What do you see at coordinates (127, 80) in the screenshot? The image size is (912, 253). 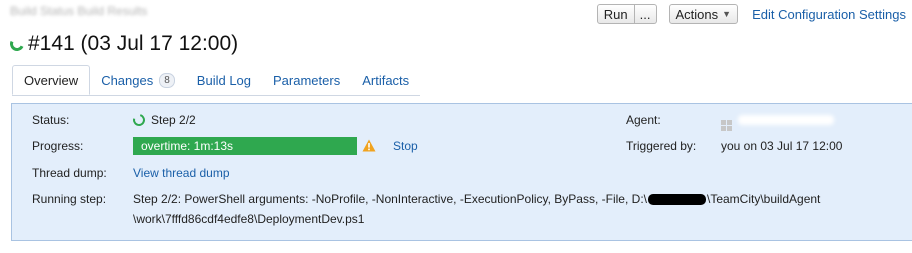 I see `tab-changes-label: Changes` at bounding box center [127, 80].